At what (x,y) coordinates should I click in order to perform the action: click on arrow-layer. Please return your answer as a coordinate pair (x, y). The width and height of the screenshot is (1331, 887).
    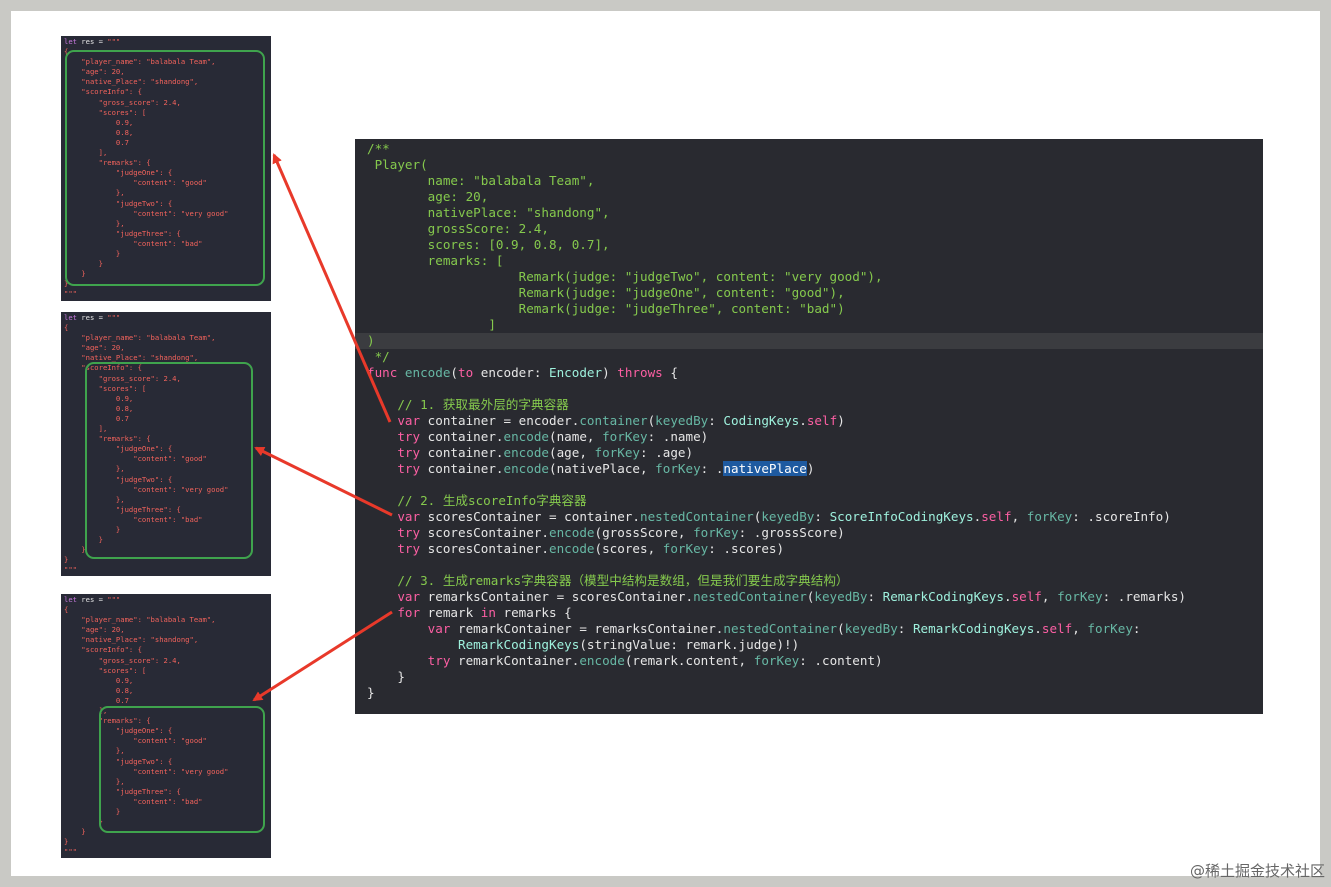
    Looking at the image, I should click on (322, 427).